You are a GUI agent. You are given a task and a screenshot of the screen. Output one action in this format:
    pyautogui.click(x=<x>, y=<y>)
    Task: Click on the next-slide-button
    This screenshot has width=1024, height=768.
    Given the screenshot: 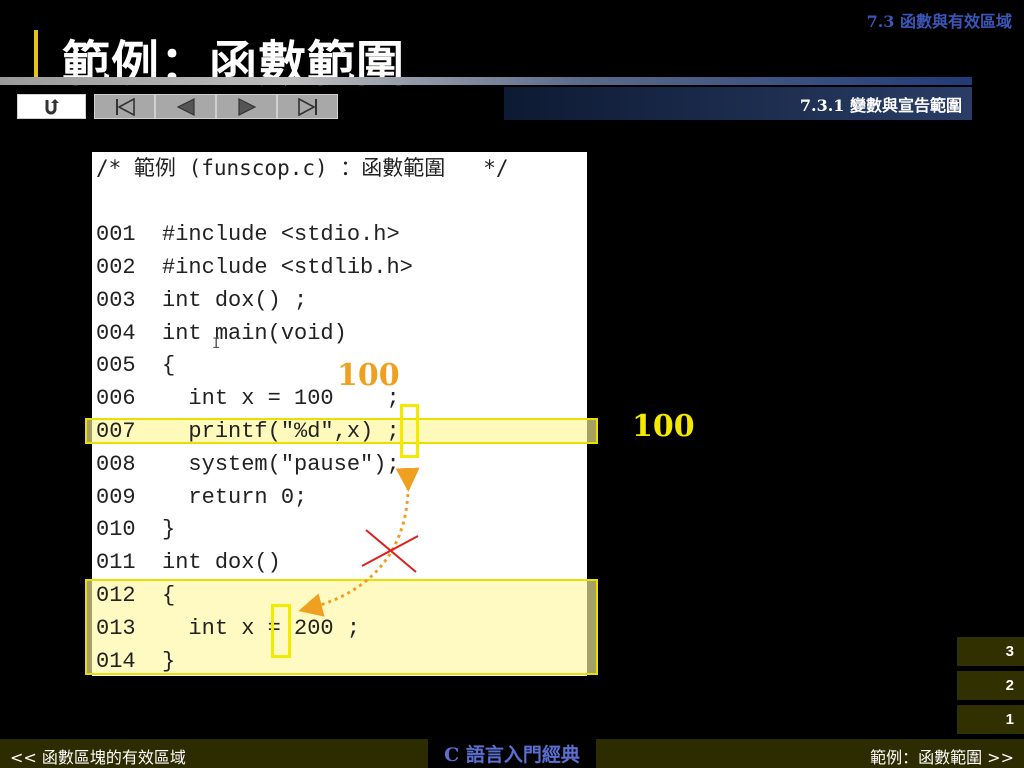 What is the action you would take?
    pyautogui.click(x=246, y=106)
    